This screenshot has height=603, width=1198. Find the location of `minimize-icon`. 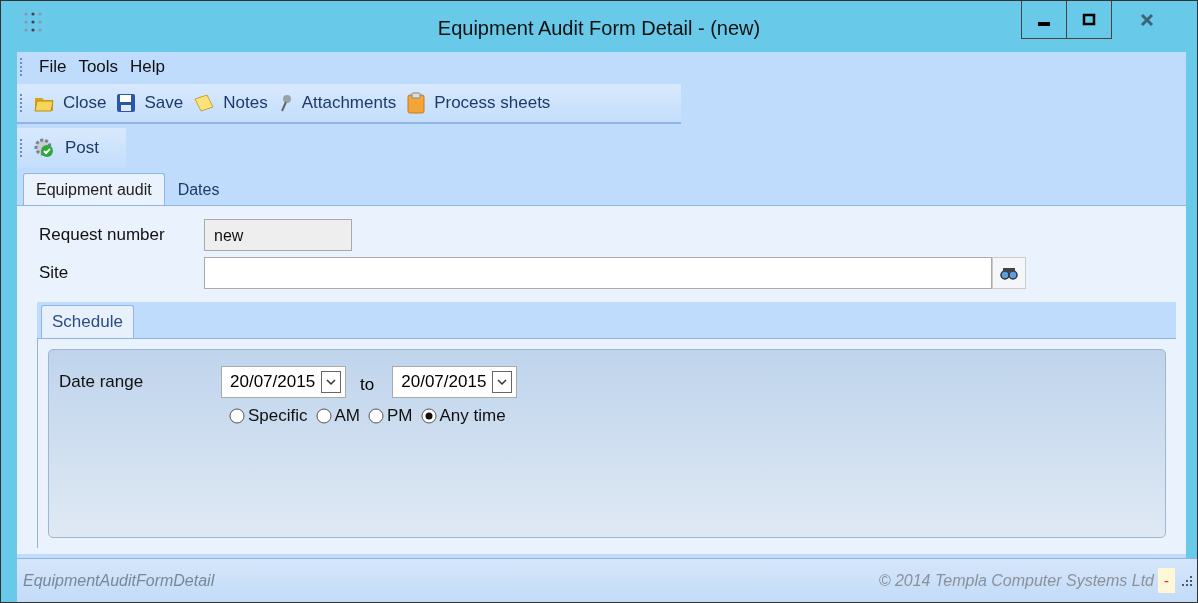

minimize-icon is located at coordinates (1044, 23).